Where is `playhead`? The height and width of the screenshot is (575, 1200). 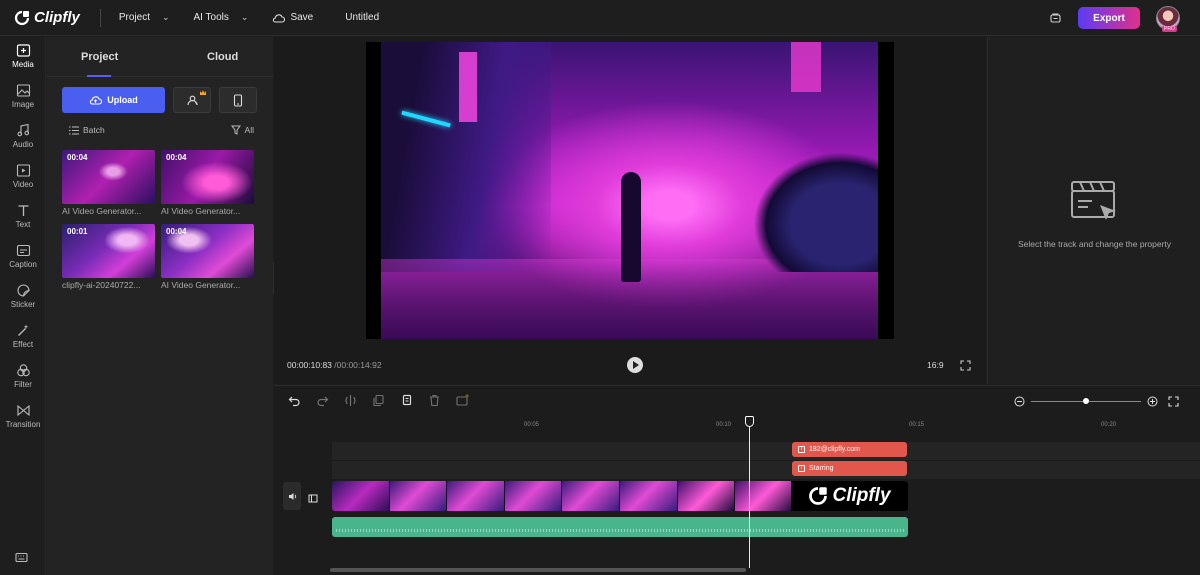 playhead is located at coordinates (749, 492).